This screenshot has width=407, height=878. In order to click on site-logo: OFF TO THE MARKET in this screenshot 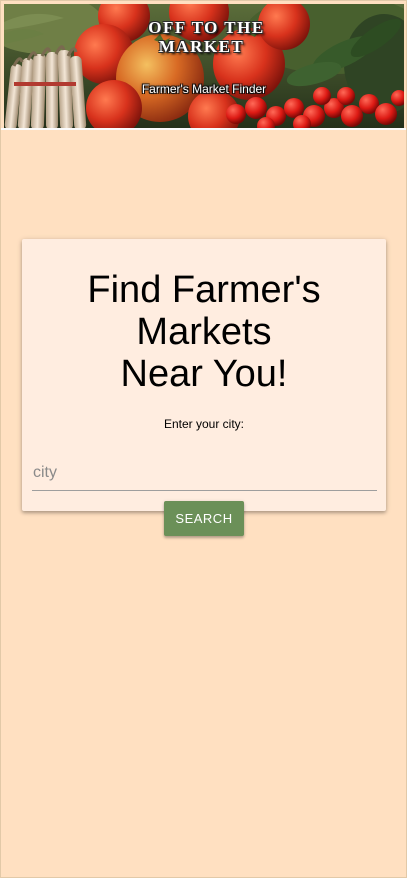, I will do `click(204, 37)`.